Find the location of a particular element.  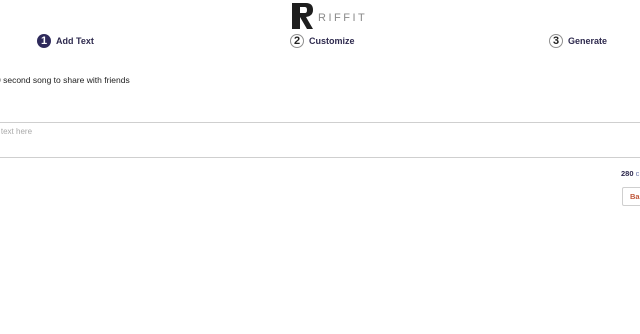

step-number-badge: 3 is located at coordinates (556, 41).